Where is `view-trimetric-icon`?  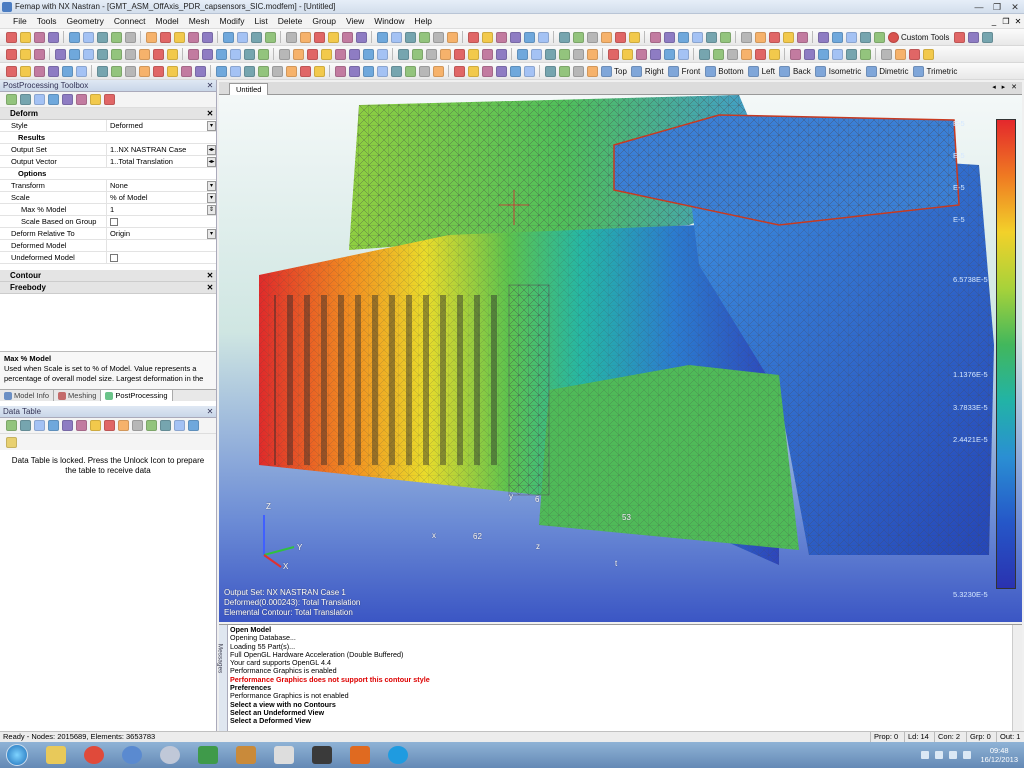 view-trimetric-icon is located at coordinates (919, 71).